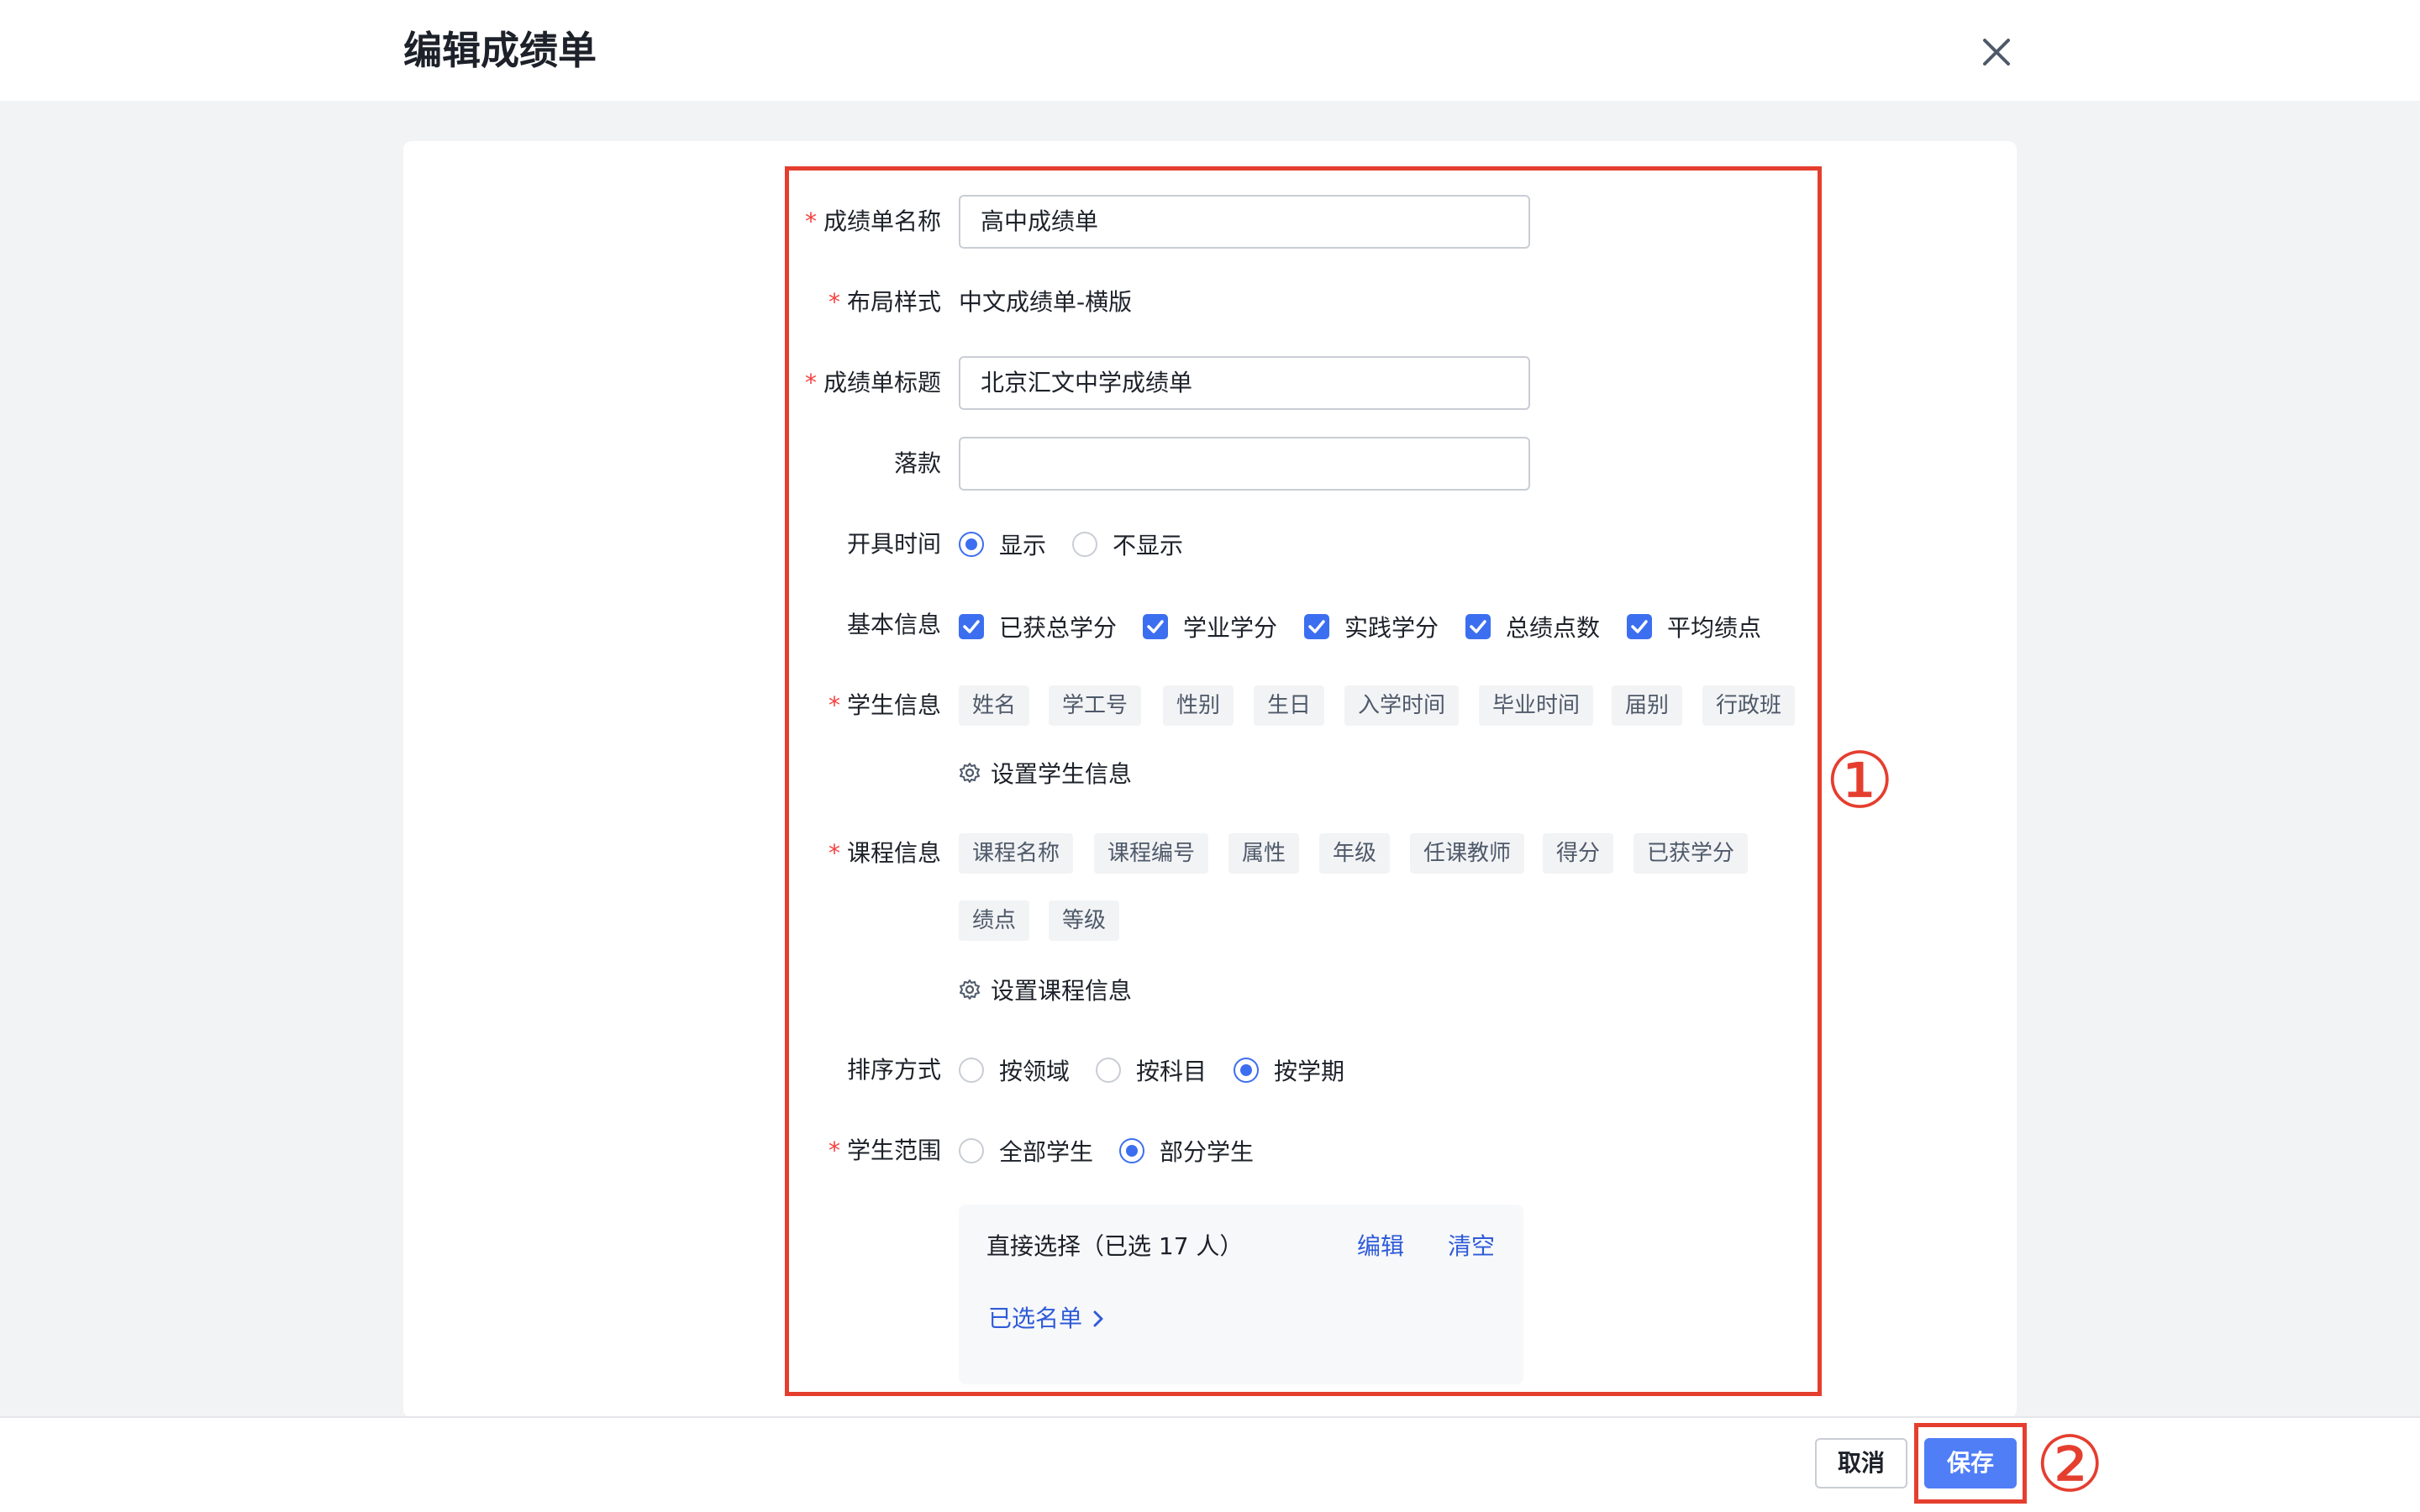 This screenshot has height=1512, width=2420. What do you see at coordinates (1289, 705) in the screenshot?
I see `student-tag: 生日` at bounding box center [1289, 705].